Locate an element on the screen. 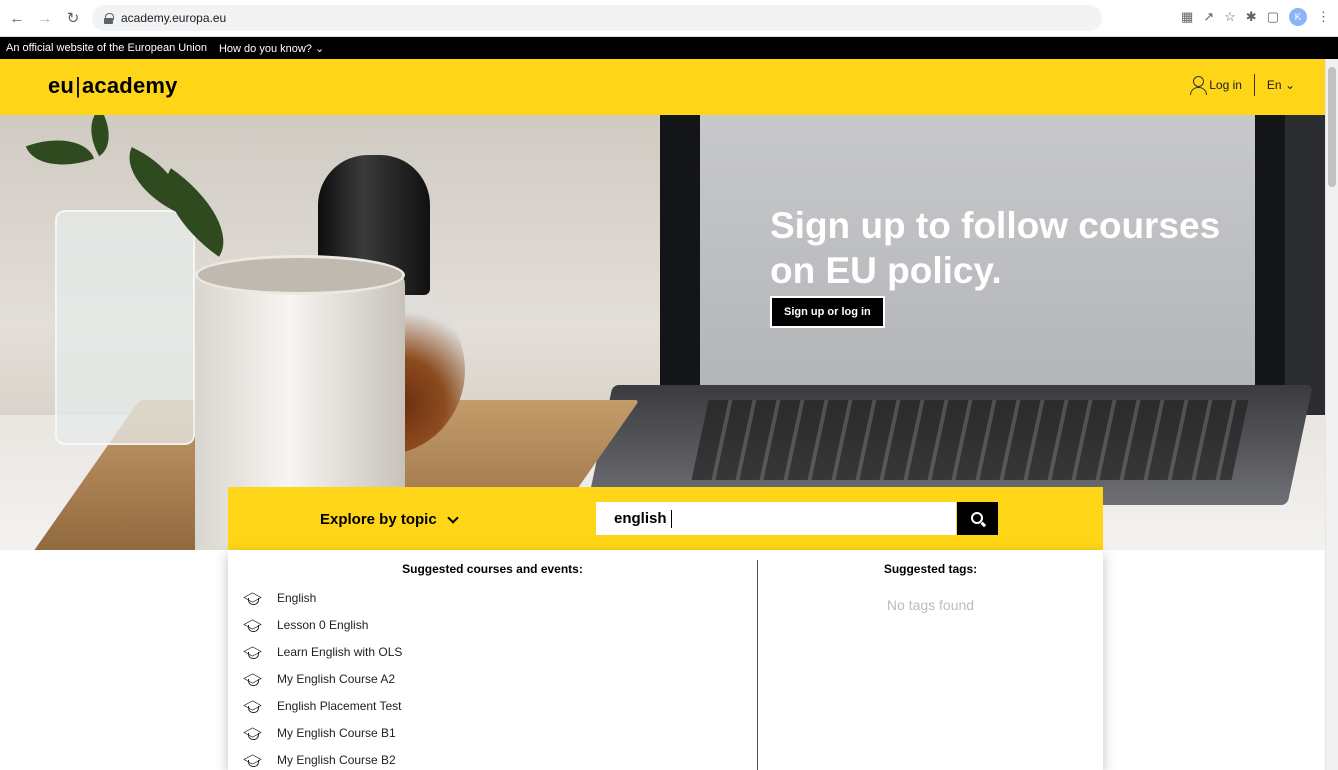 The height and width of the screenshot is (770, 1338). list-item: My English Course B1 is located at coordinates (322, 732).